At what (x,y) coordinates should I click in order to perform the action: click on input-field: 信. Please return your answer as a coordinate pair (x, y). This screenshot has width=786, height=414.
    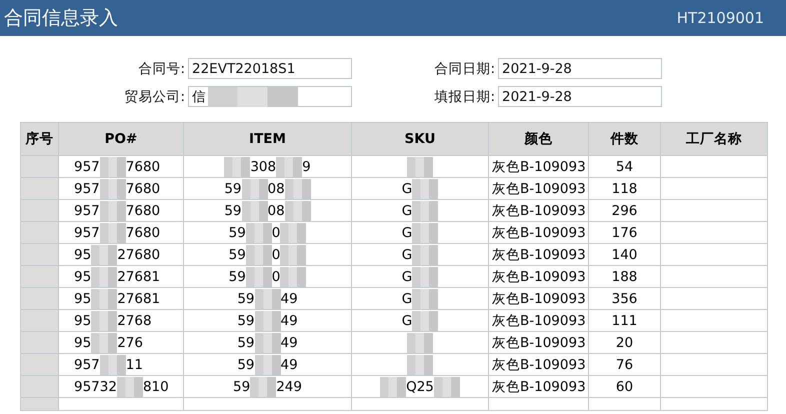
    Looking at the image, I should click on (270, 96).